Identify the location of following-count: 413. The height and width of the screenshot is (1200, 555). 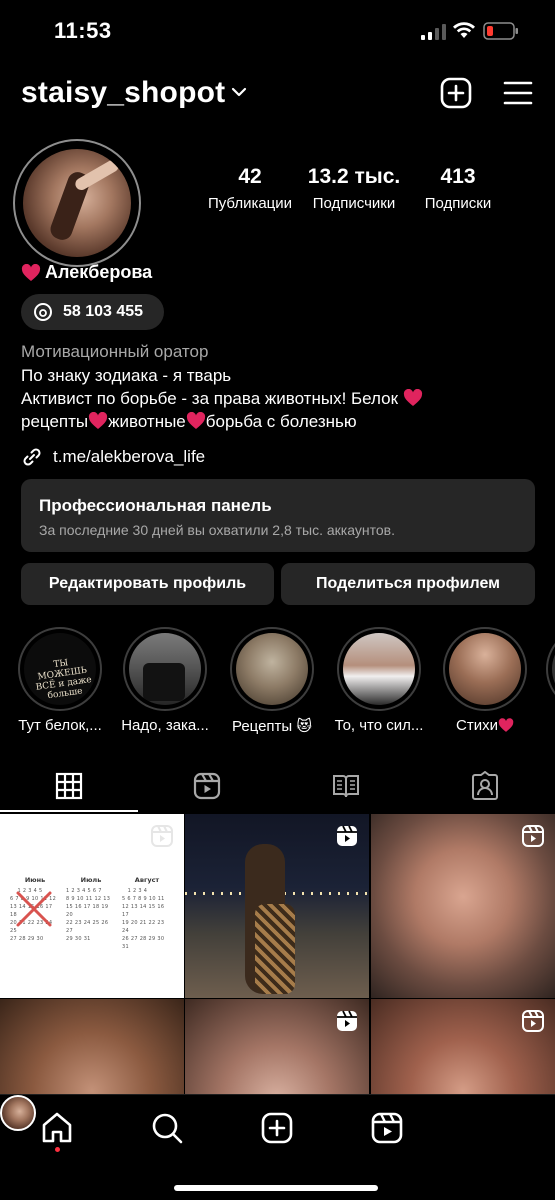
(458, 176).